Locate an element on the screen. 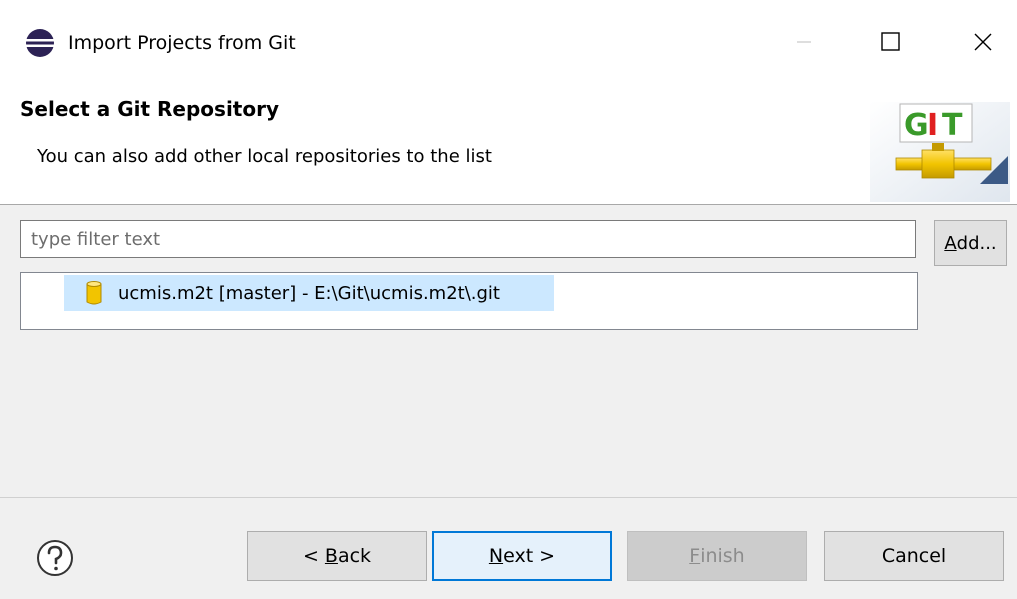  title-bar: Import Projects from Git is located at coordinates (508, 41).